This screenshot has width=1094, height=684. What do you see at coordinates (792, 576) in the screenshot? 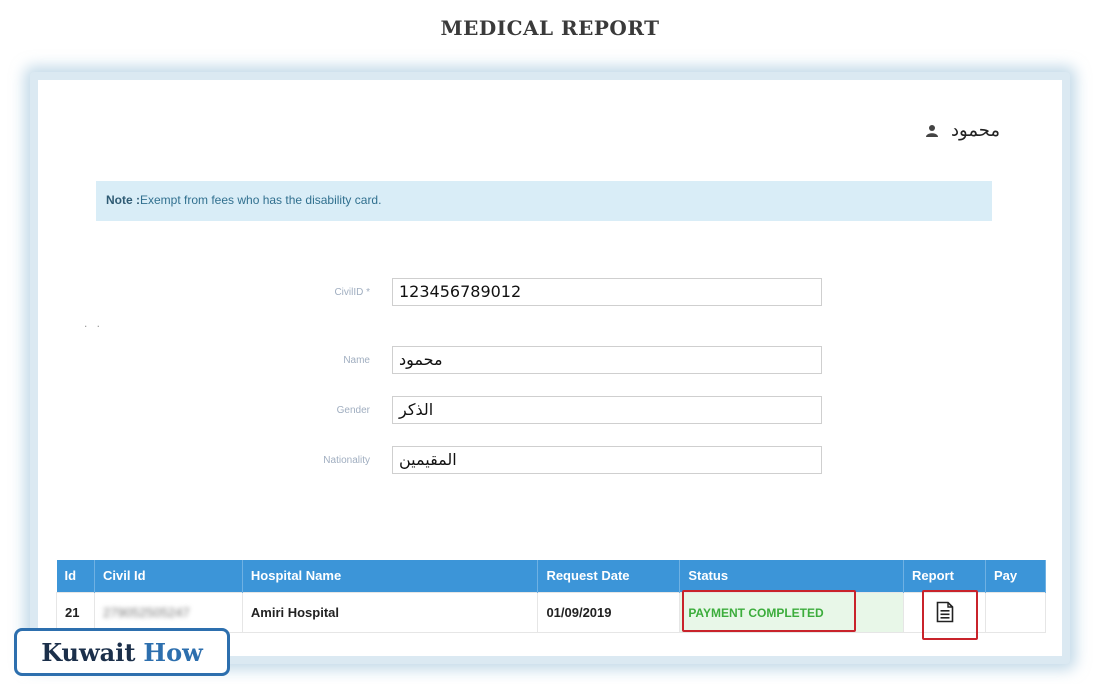
I see `col-status: Status` at bounding box center [792, 576].